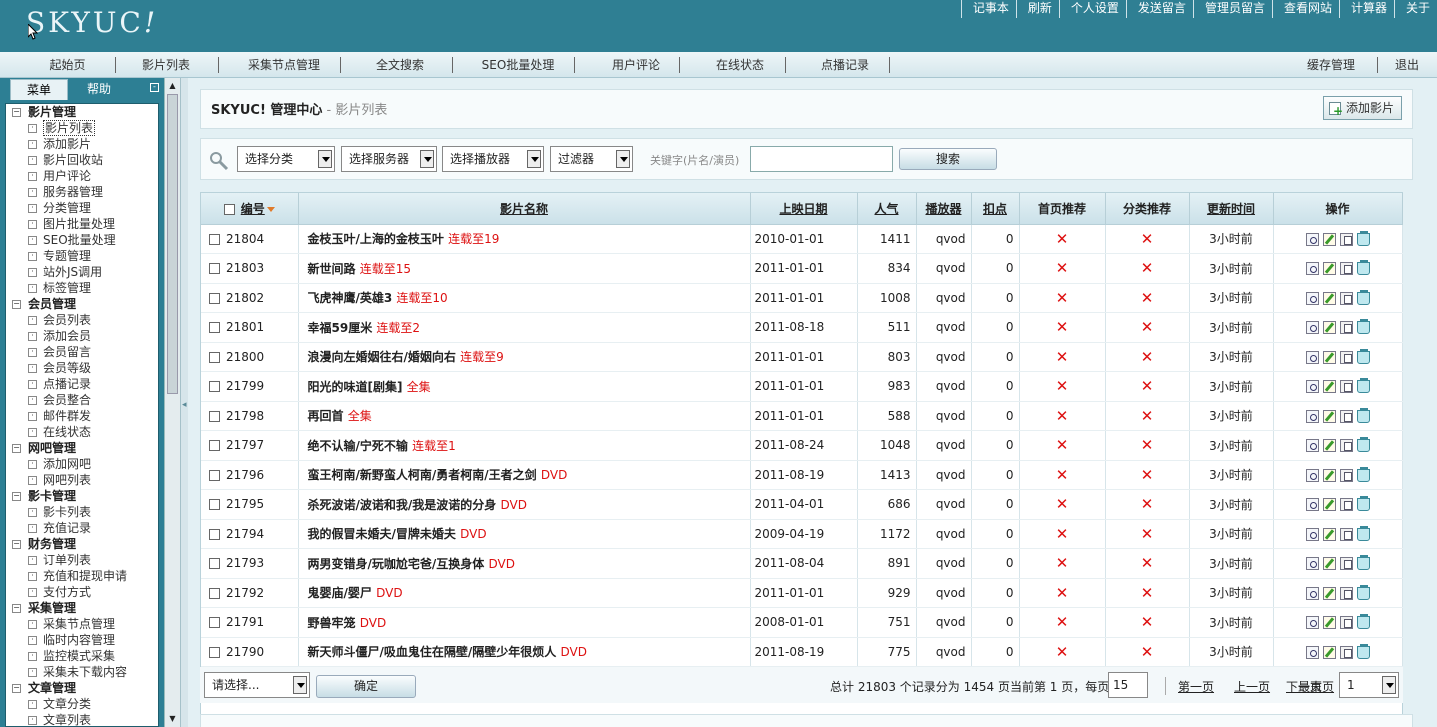 Image resolution: width=1437 pixels, height=727 pixels. I want to click on confirm-button: 确定, so click(366, 686).